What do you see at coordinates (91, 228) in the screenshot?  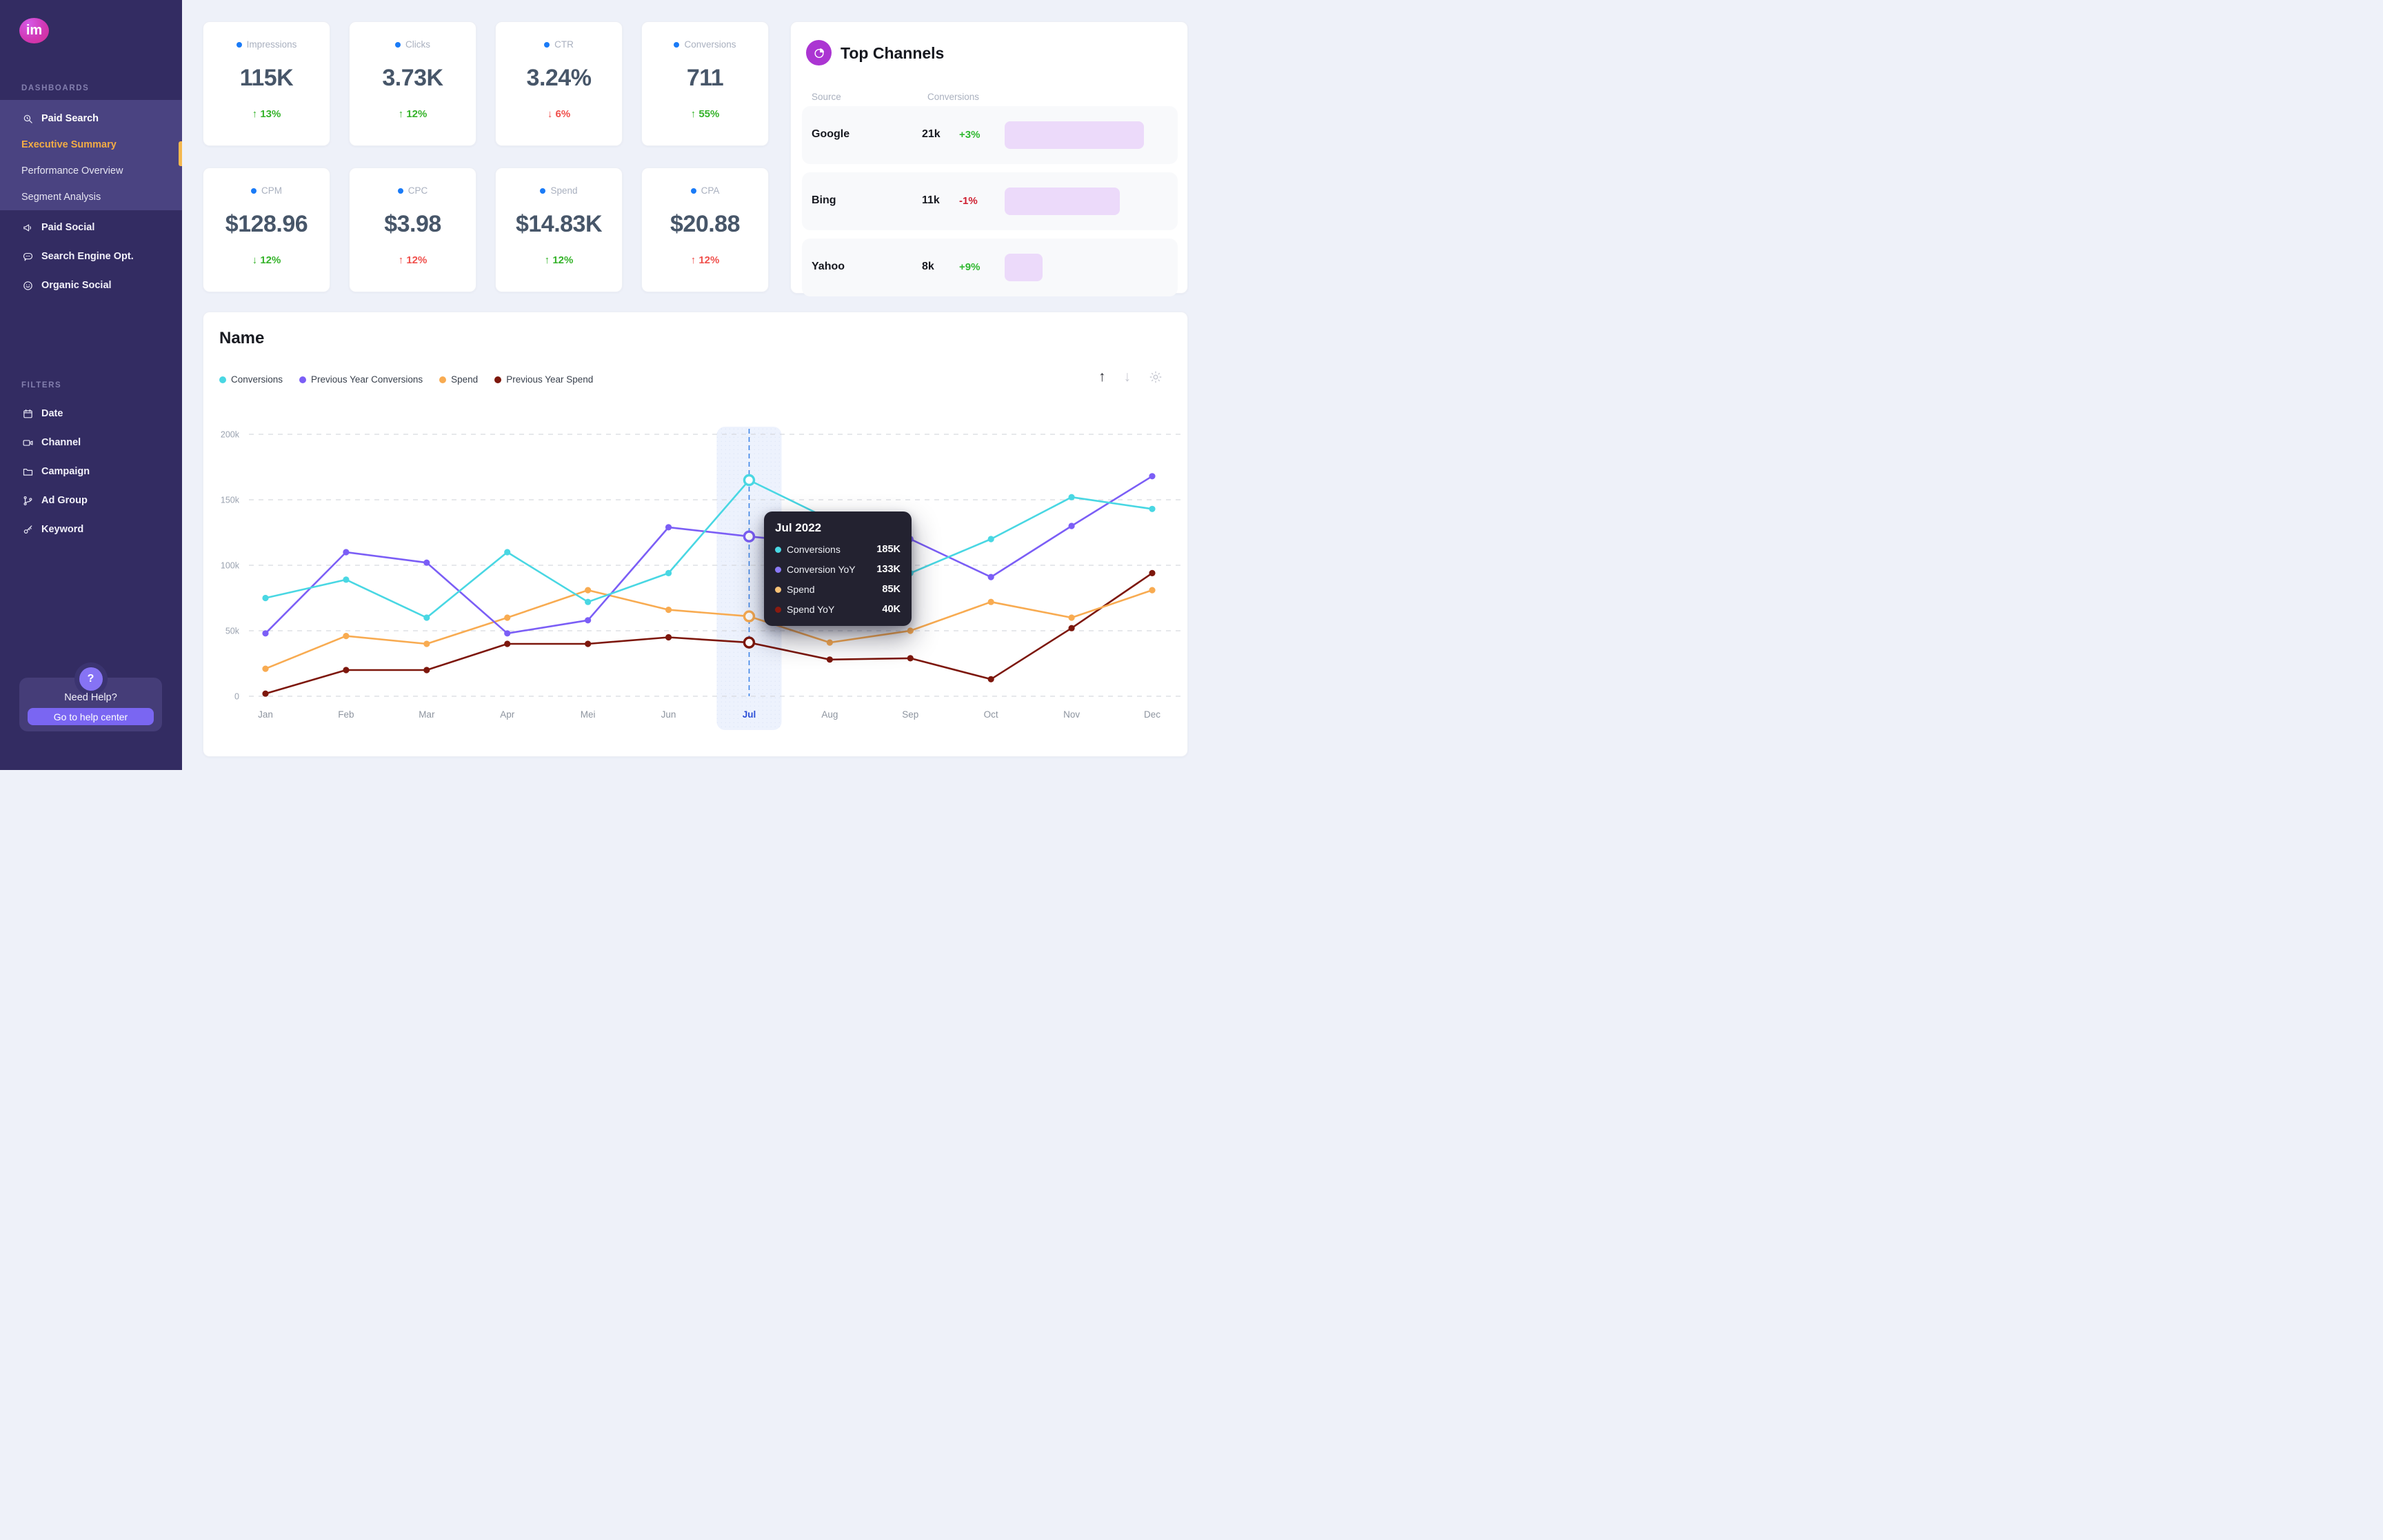 I see `sidebar-item-paid-social: Paid Social` at bounding box center [91, 228].